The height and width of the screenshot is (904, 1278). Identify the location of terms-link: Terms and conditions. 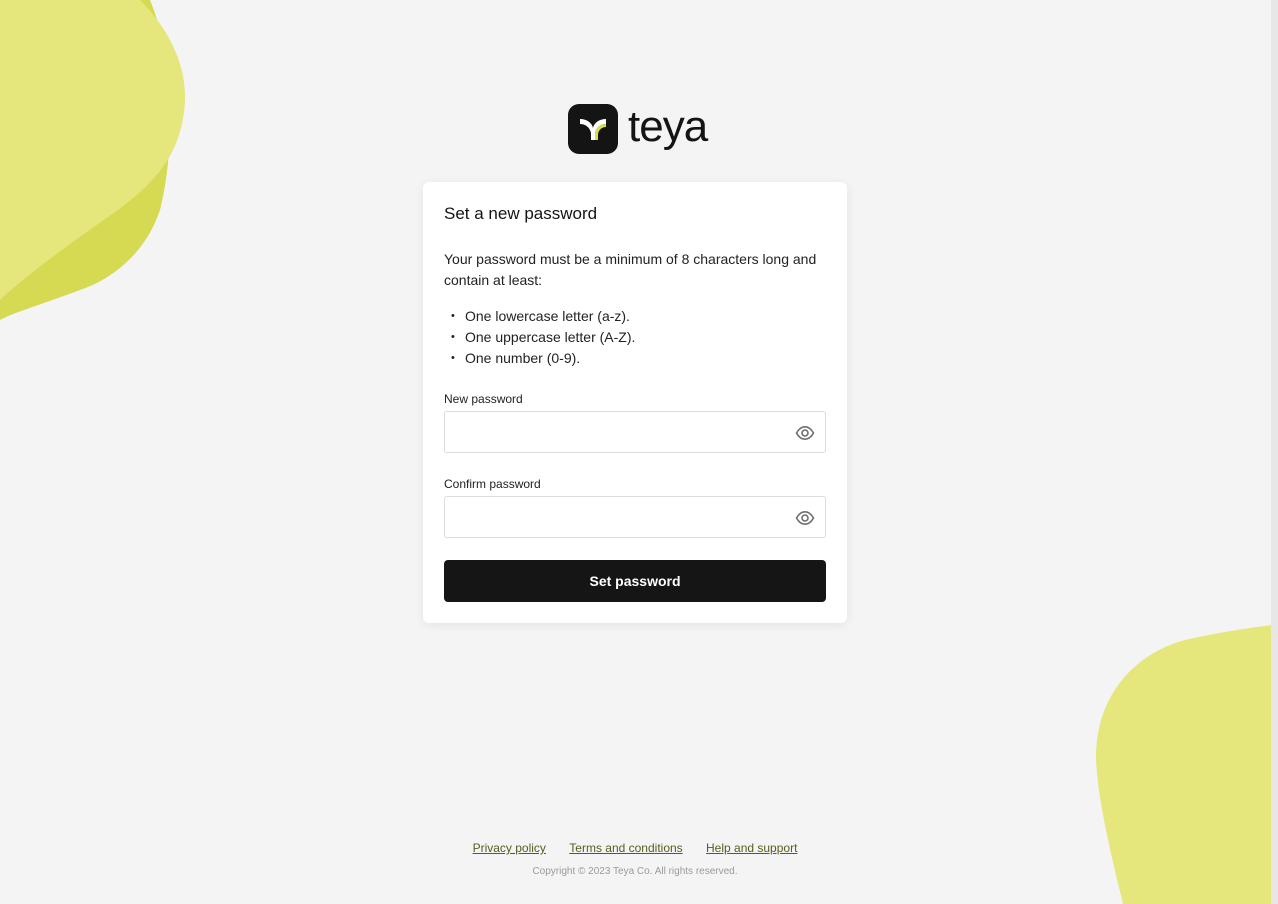
(625, 848).